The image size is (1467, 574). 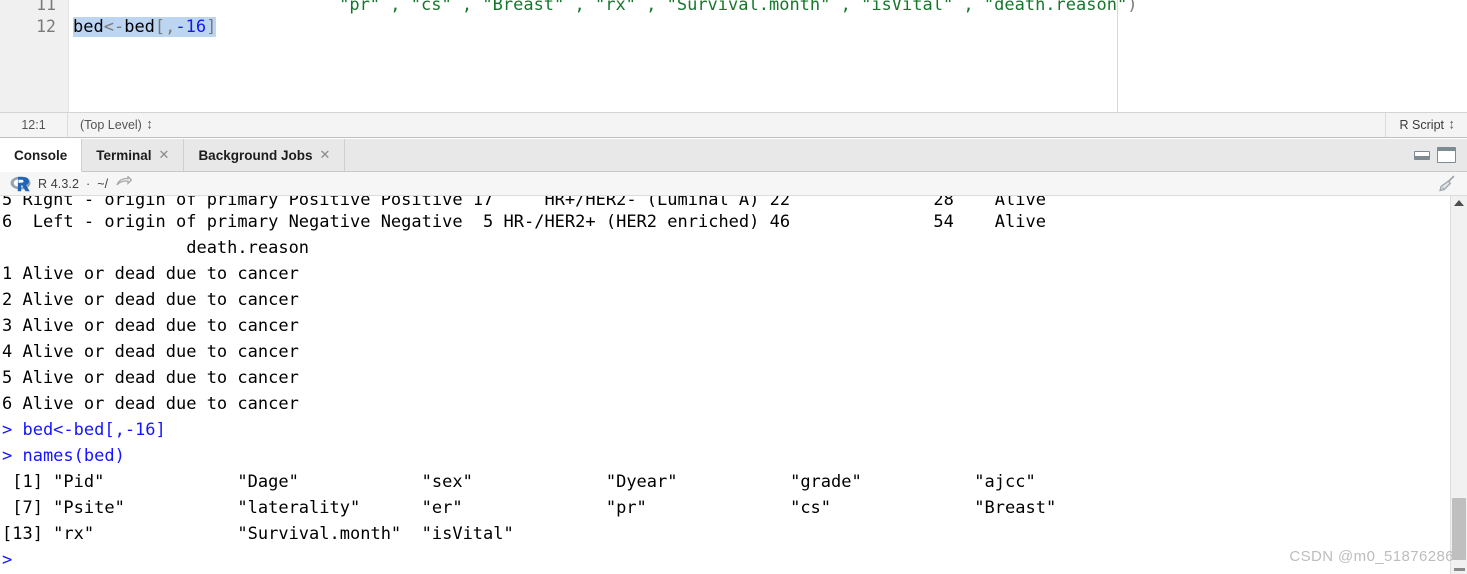 What do you see at coordinates (1132, 7) in the screenshot?
I see `code-token-paren: )` at bounding box center [1132, 7].